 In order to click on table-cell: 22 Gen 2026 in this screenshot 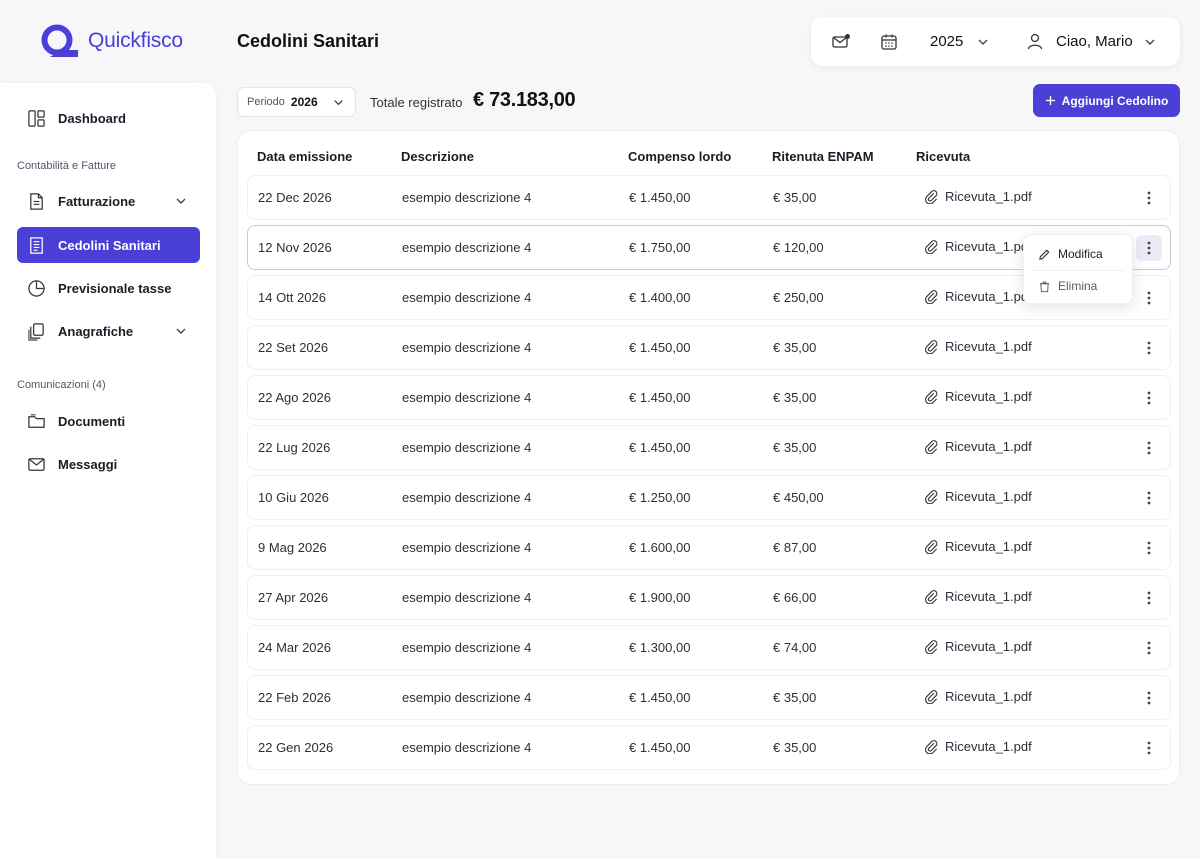, I will do `click(296, 747)`.